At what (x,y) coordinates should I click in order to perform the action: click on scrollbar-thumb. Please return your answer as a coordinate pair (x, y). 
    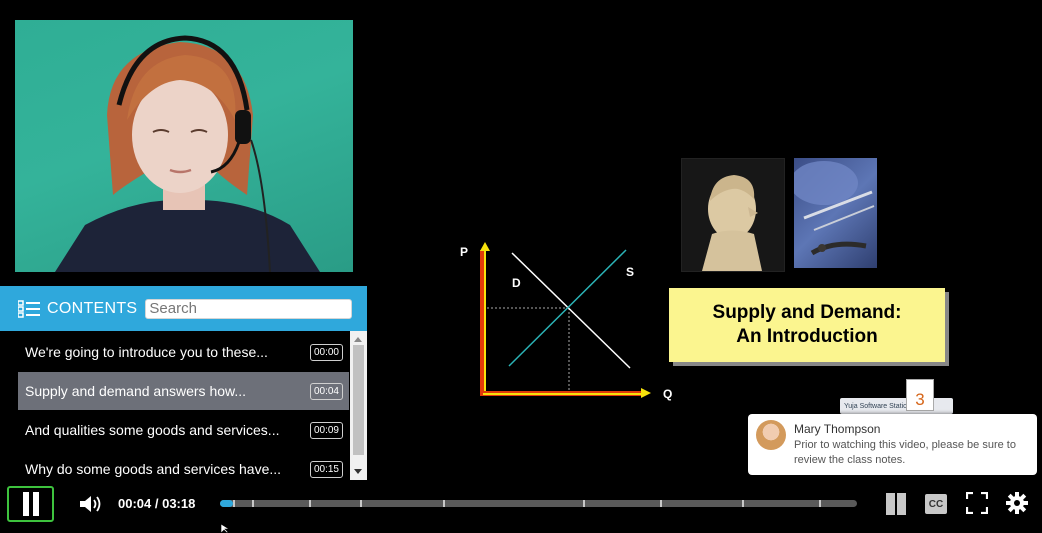
    Looking at the image, I should click on (358, 400).